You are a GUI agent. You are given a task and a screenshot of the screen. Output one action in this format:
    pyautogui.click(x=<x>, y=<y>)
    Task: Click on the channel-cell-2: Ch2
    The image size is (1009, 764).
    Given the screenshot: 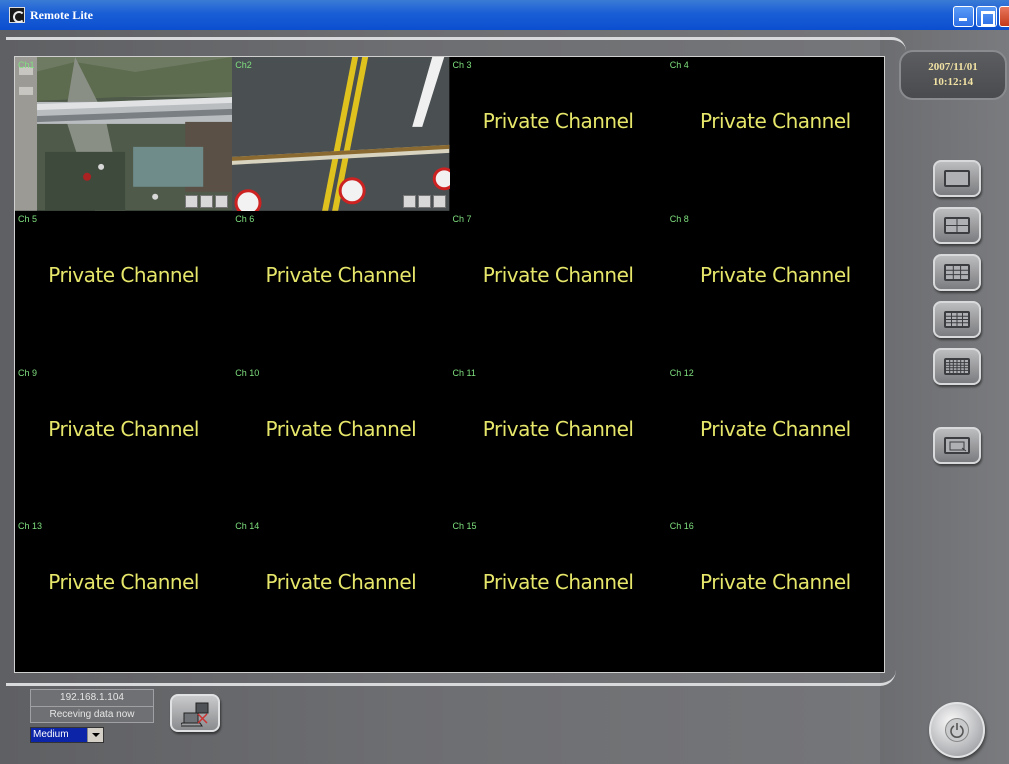 What is the action you would take?
    pyautogui.click(x=341, y=134)
    